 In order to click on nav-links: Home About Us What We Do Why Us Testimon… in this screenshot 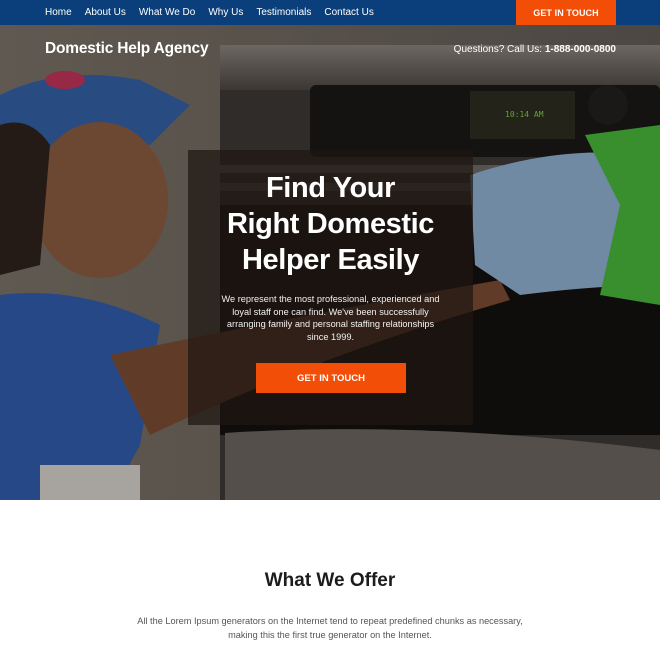, I will do `click(216, 12)`.